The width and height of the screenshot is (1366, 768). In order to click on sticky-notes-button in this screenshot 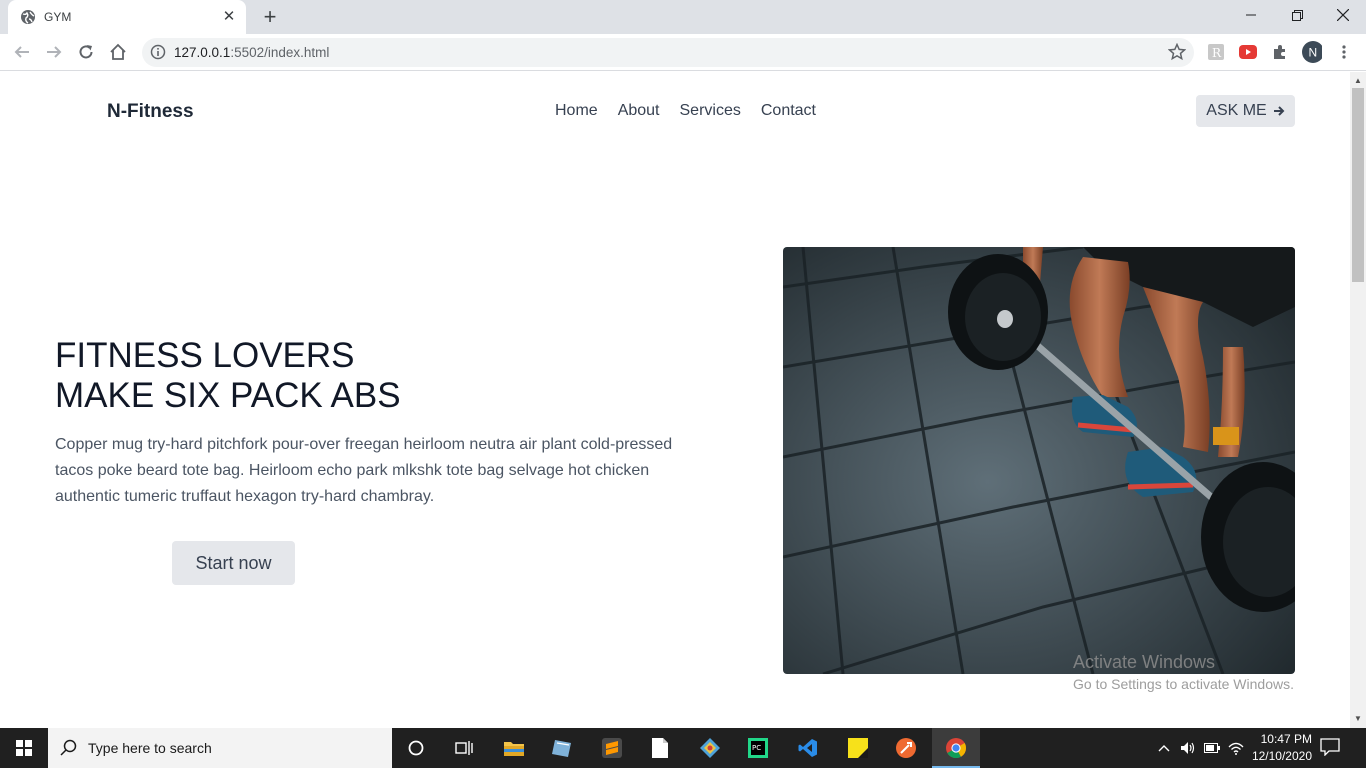, I will do `click(858, 748)`.